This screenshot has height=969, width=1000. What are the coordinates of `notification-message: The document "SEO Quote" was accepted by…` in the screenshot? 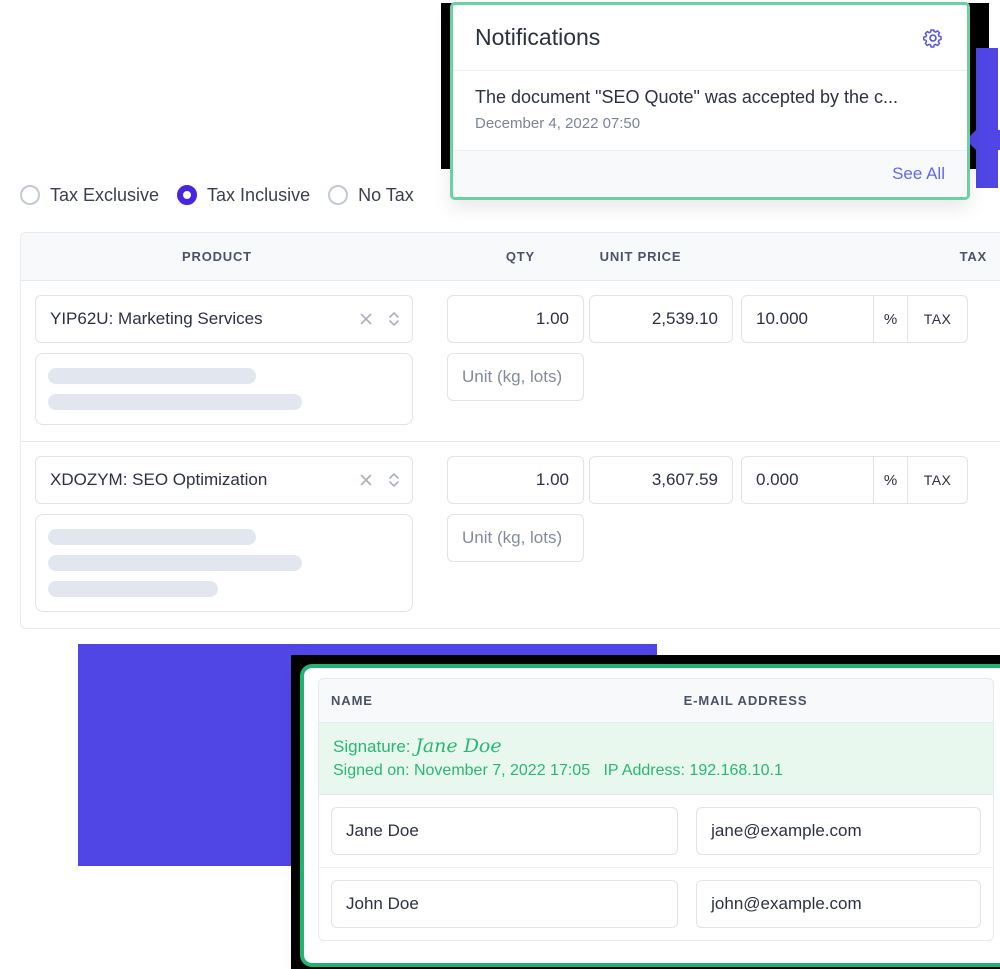 It's located at (686, 97).